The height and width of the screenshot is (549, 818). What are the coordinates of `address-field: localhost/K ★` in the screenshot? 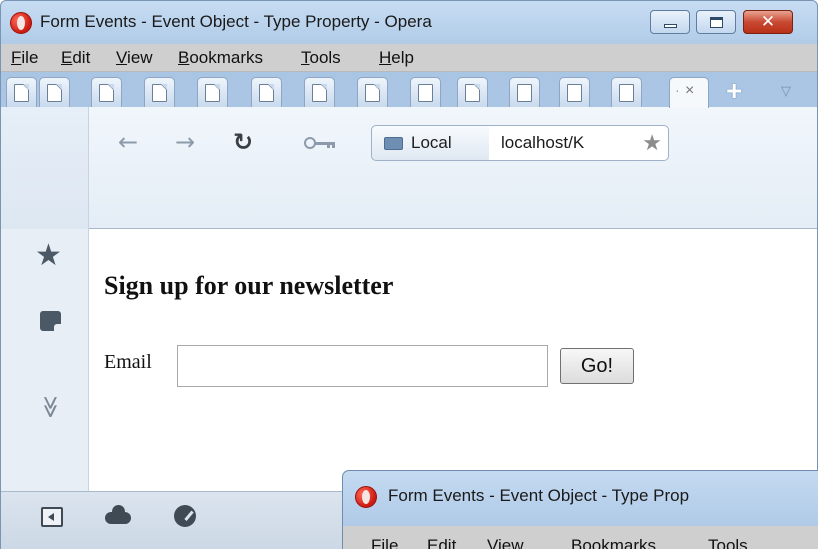 It's located at (579, 143).